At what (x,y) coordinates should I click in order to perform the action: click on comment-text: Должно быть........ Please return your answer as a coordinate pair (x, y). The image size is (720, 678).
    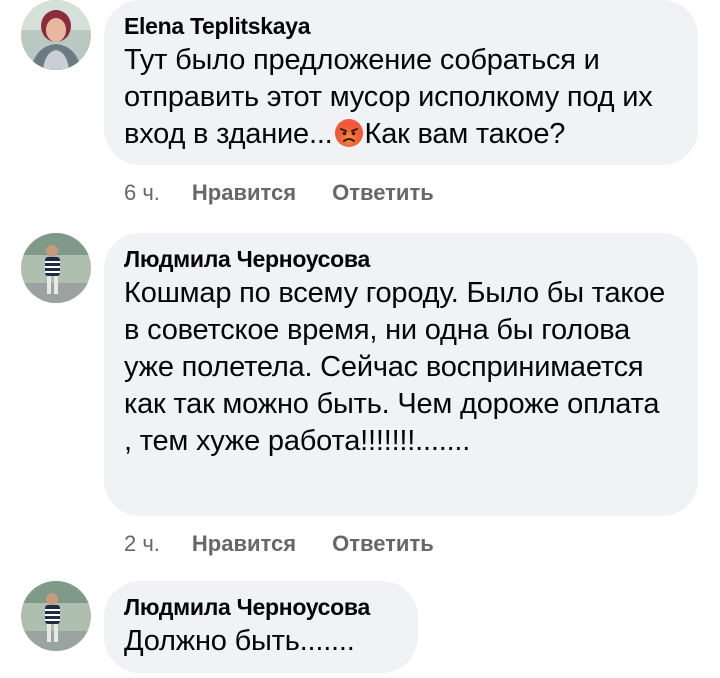
    Looking at the image, I should click on (239, 641).